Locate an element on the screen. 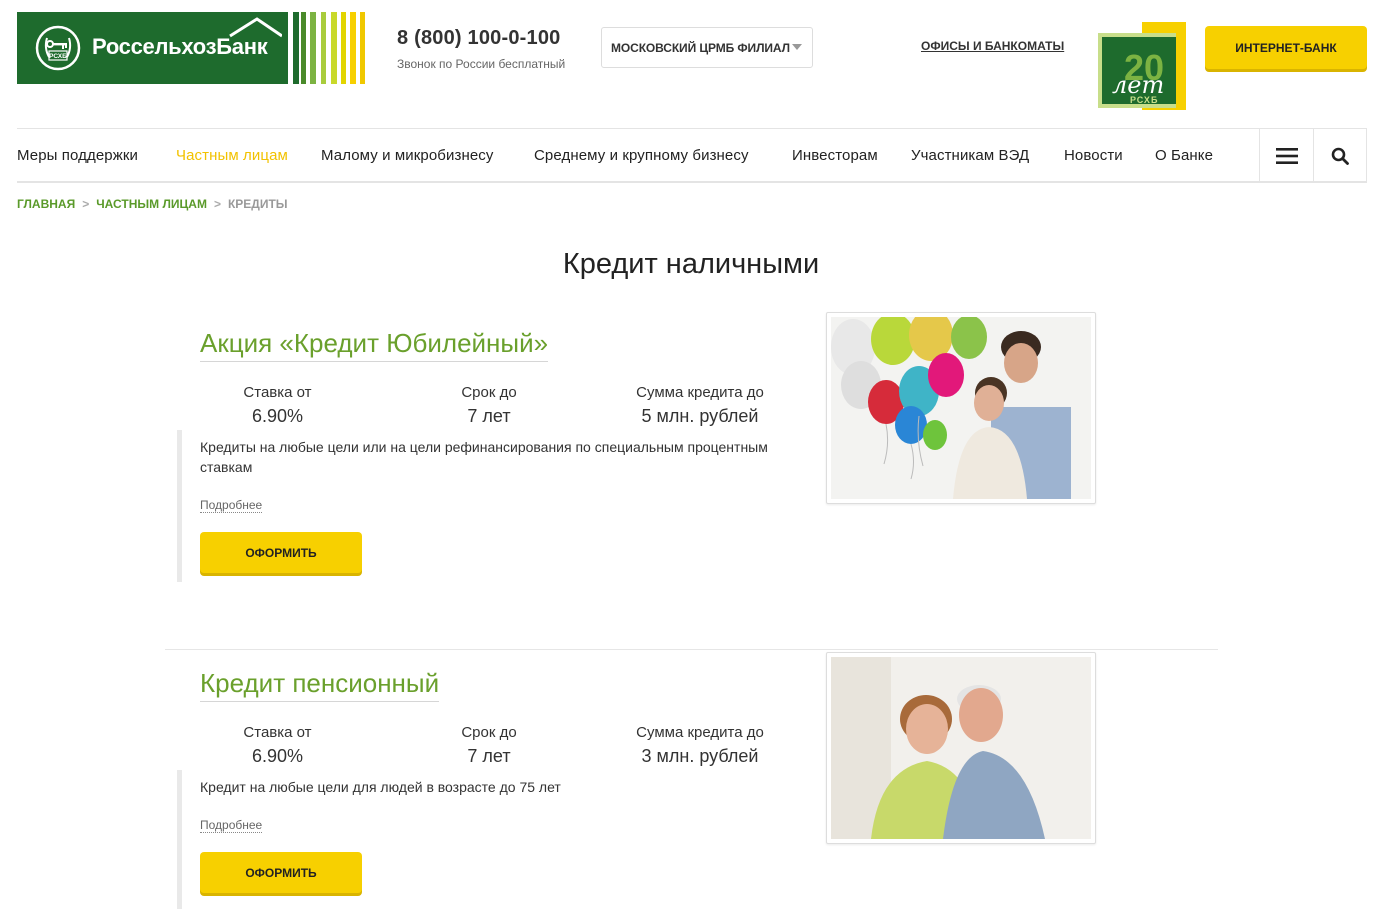  section-divider is located at coordinates (691, 649).